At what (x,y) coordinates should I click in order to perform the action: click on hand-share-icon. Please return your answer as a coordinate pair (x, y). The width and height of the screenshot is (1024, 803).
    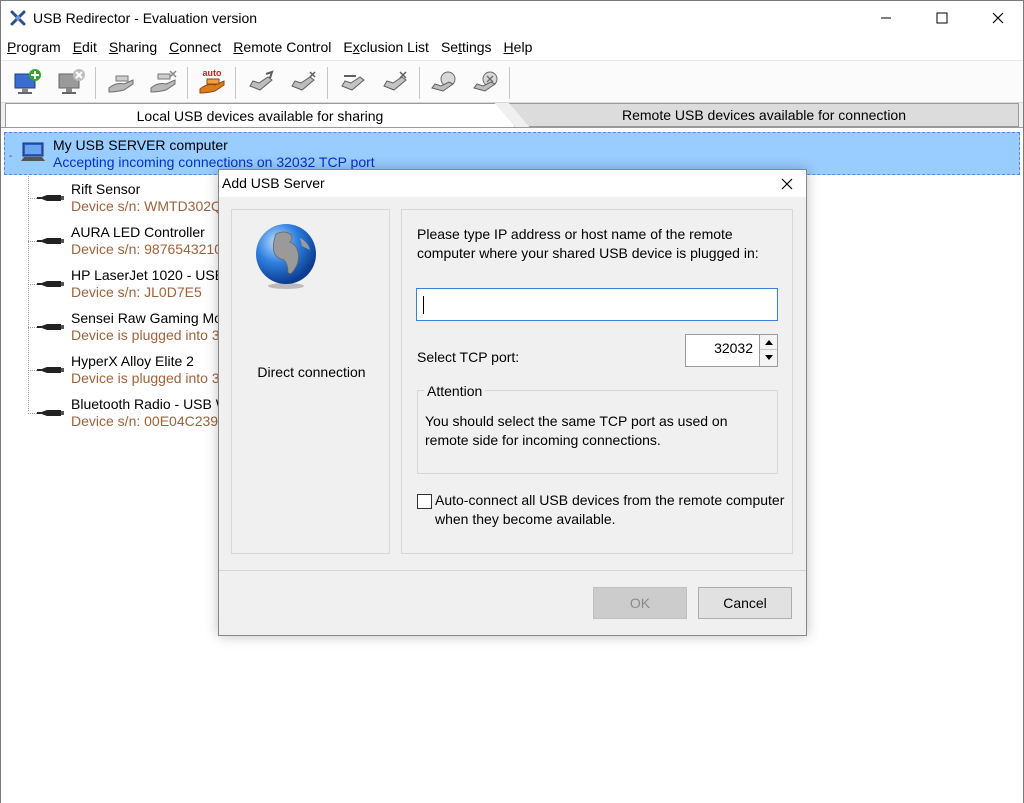
    Looking at the image, I should click on (121, 84).